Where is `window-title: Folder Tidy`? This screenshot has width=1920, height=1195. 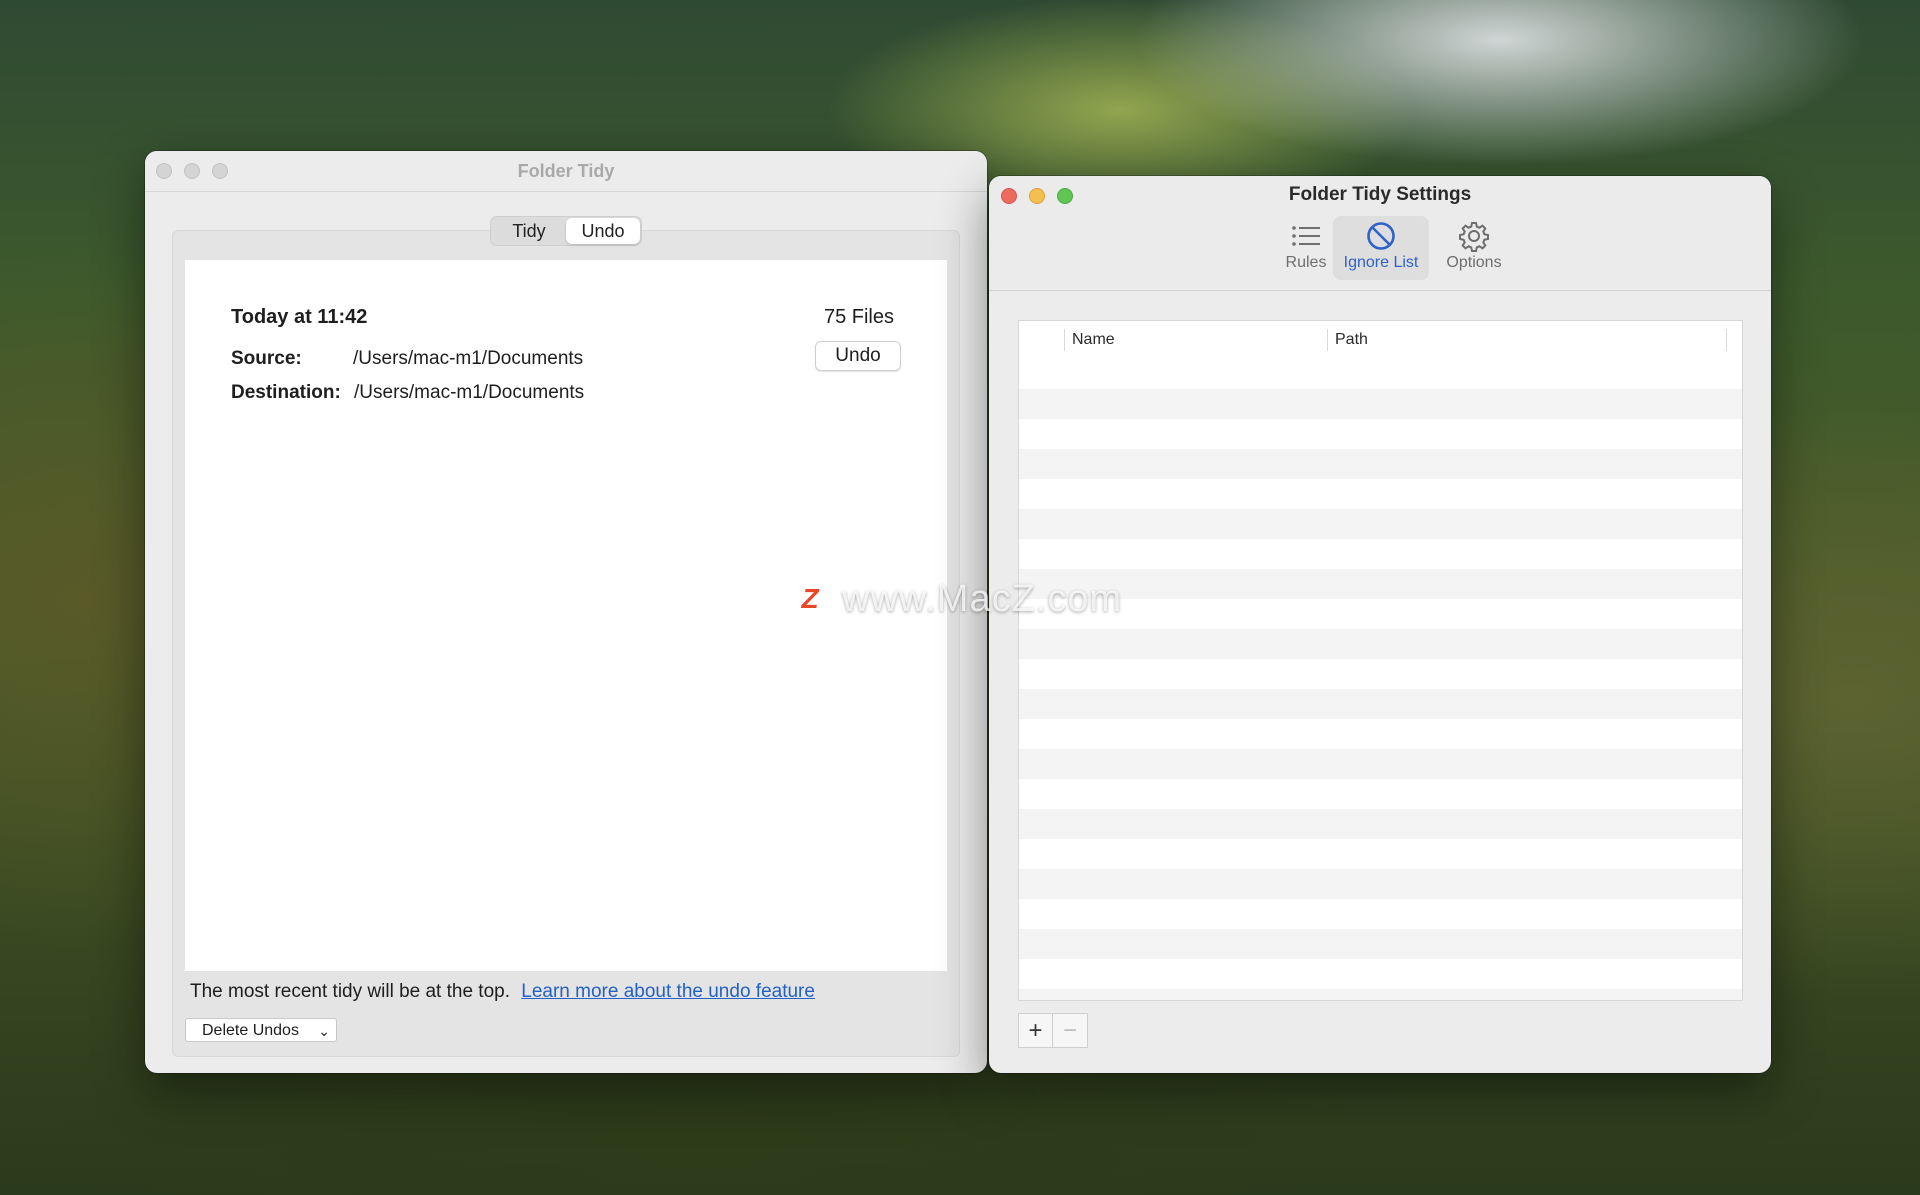
window-title: Folder Tidy is located at coordinates (566, 171).